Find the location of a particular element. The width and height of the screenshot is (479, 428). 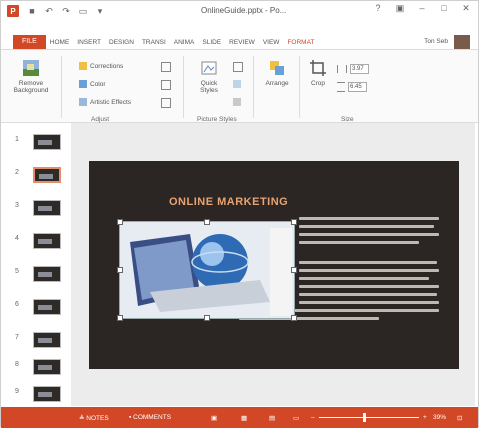

globe-laptop-image is located at coordinates (207, 270).